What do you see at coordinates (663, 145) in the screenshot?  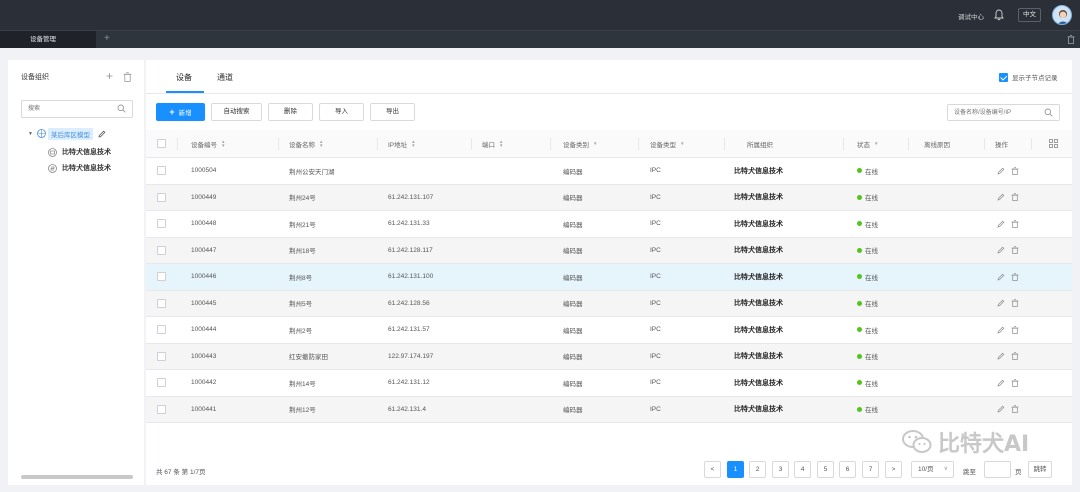 I see `column-label: 设备类型` at bounding box center [663, 145].